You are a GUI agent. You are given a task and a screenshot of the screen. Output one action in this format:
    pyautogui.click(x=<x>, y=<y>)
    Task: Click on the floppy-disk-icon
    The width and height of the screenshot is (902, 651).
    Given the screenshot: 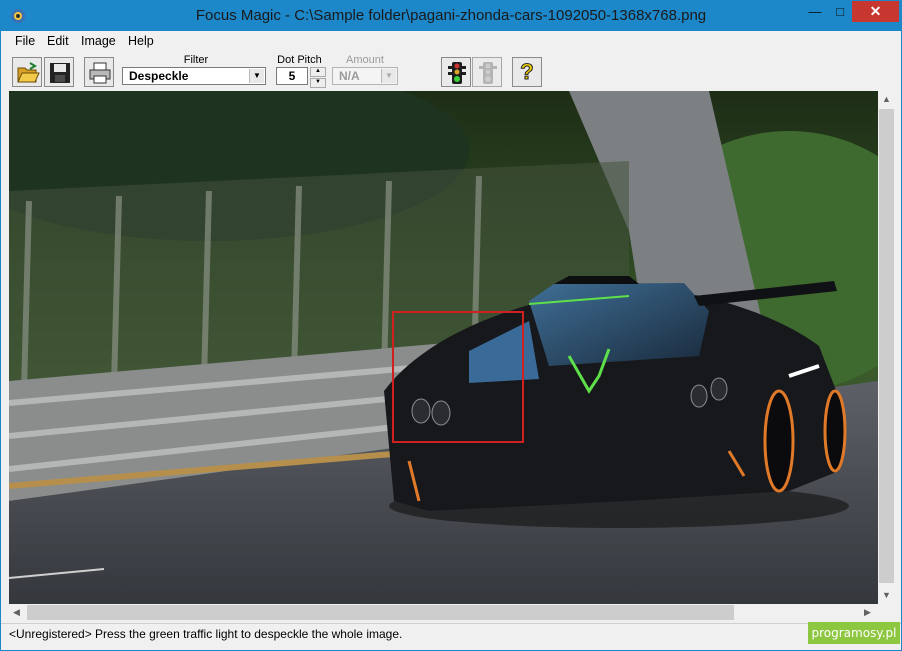 What is the action you would take?
    pyautogui.click(x=60, y=73)
    